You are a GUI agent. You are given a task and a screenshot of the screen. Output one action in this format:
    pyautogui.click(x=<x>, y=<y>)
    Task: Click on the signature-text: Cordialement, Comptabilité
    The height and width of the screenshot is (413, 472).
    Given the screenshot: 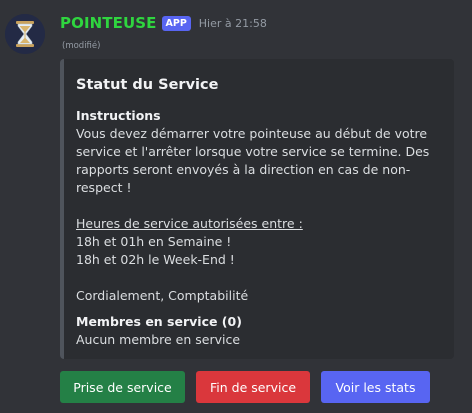 What is the action you would take?
    pyautogui.click(x=162, y=295)
    